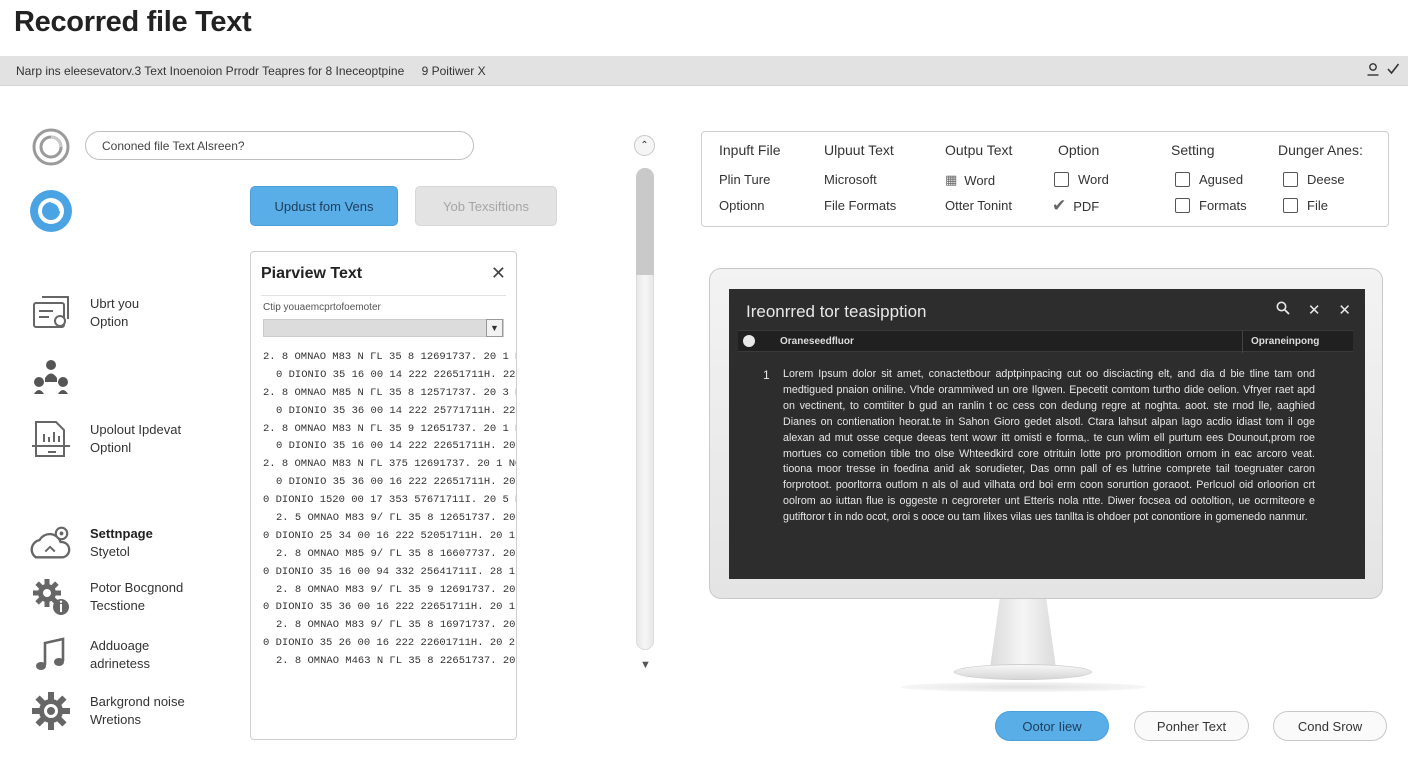 The width and height of the screenshot is (1408, 768). I want to click on search-input, so click(279, 145).